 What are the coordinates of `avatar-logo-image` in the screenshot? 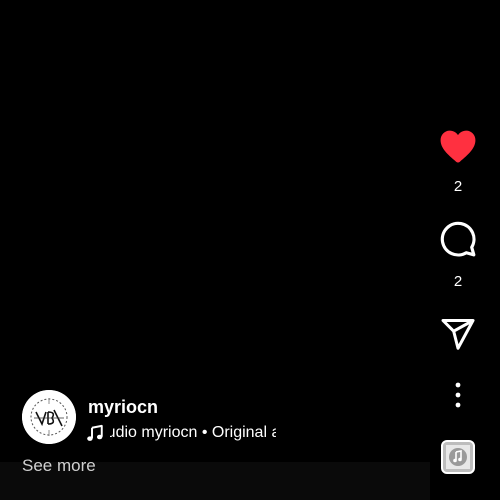 It's located at (49, 417).